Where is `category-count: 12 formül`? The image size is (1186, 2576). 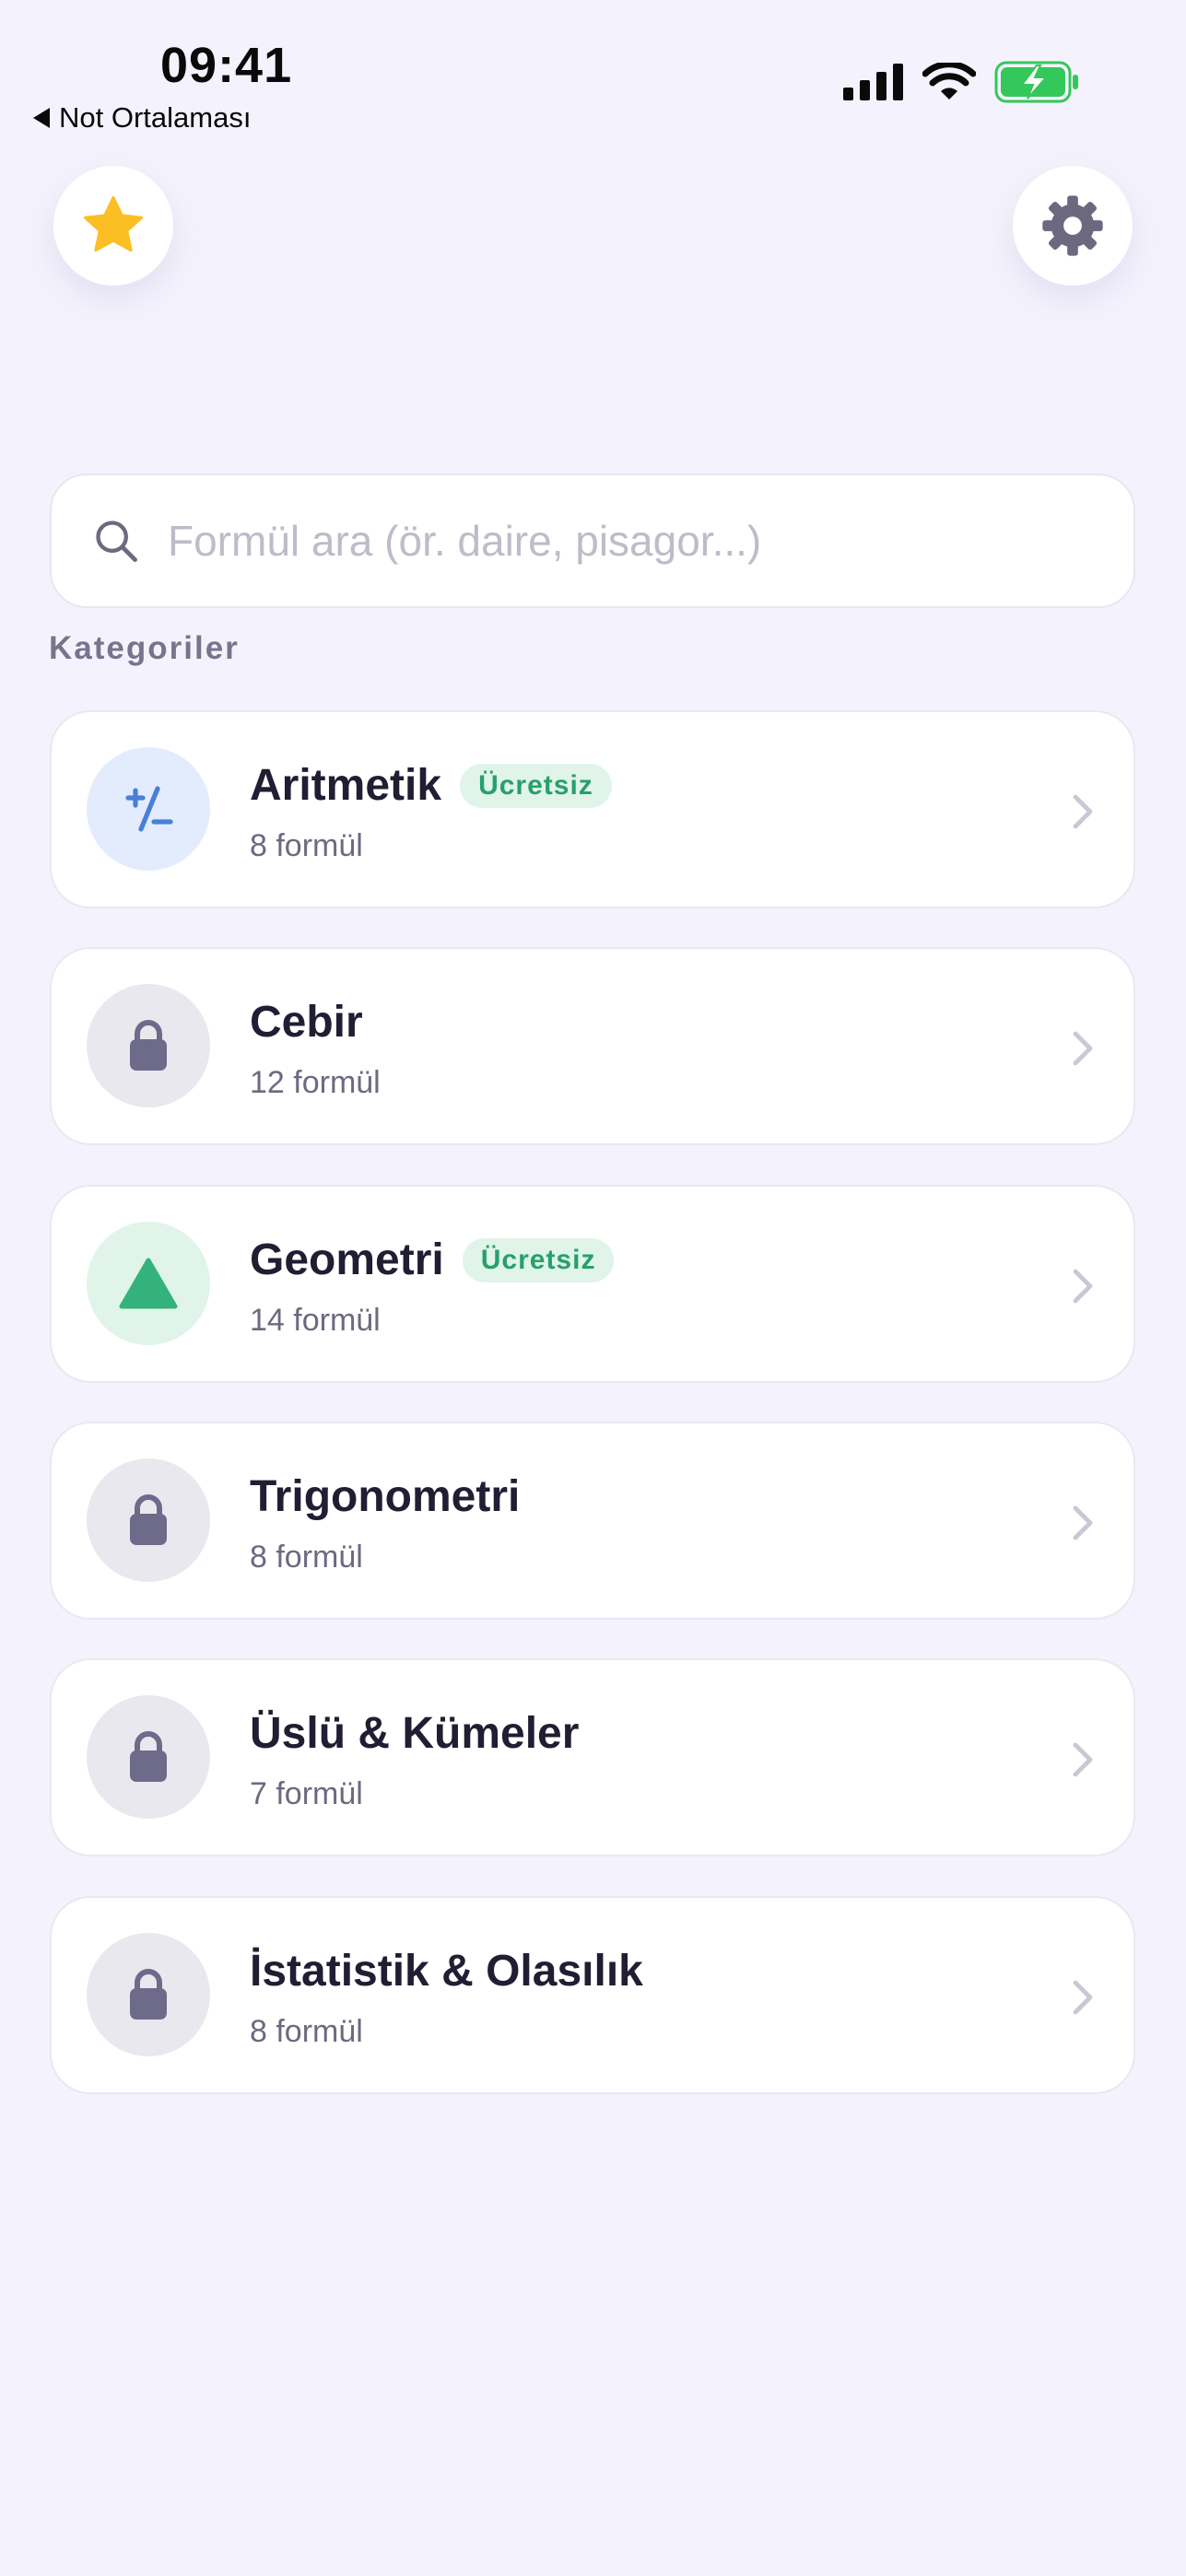
category-count: 12 formül is located at coordinates (315, 1082).